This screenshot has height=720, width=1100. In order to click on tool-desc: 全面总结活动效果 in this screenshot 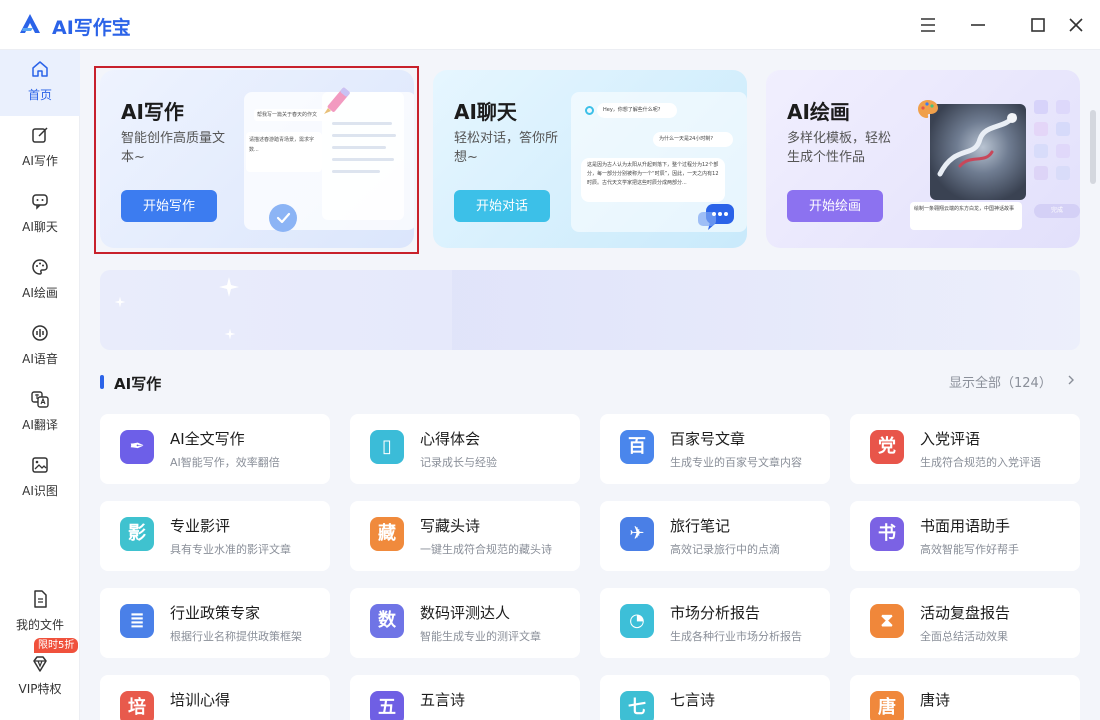, I will do `click(964, 636)`.